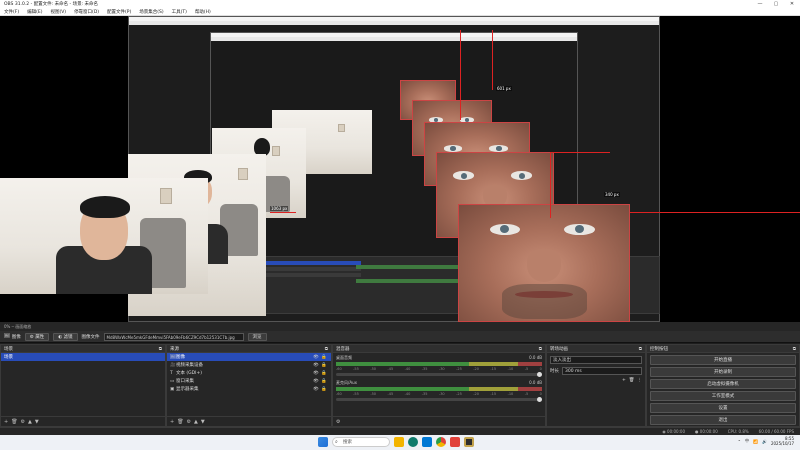  I want to click on controls-dock-header: 控制按钮 ⧉, so click(723, 349).